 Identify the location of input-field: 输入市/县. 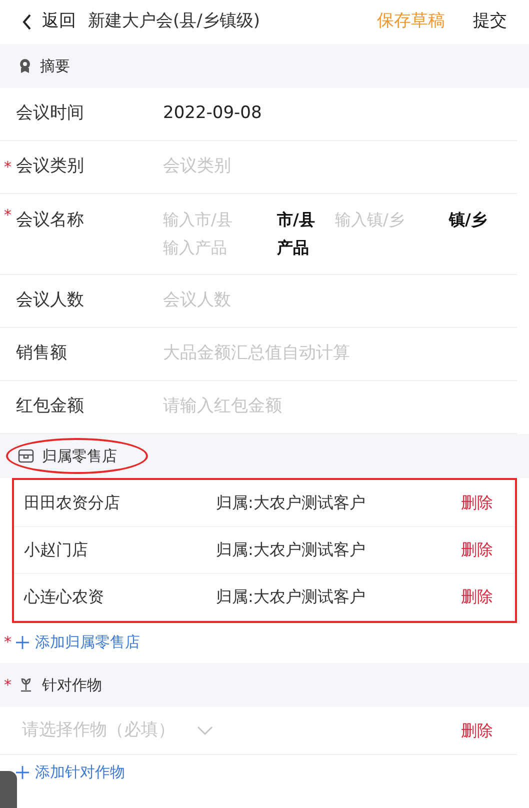
(217, 220).